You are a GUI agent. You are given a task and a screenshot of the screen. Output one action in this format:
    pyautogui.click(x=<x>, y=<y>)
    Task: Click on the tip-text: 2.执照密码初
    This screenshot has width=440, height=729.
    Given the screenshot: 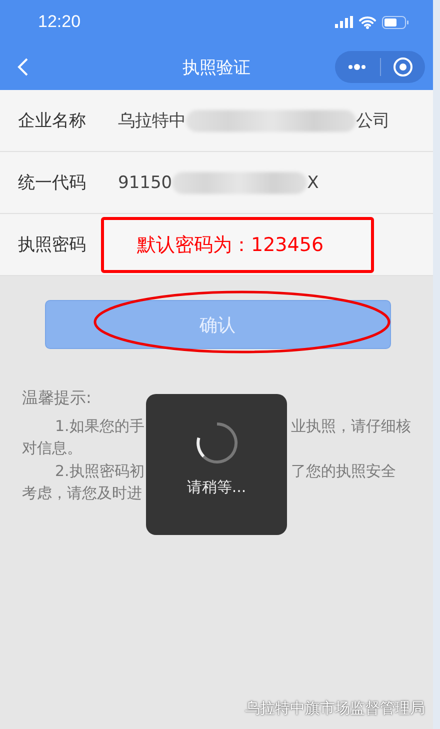 What is the action you would take?
    pyautogui.click(x=99, y=471)
    